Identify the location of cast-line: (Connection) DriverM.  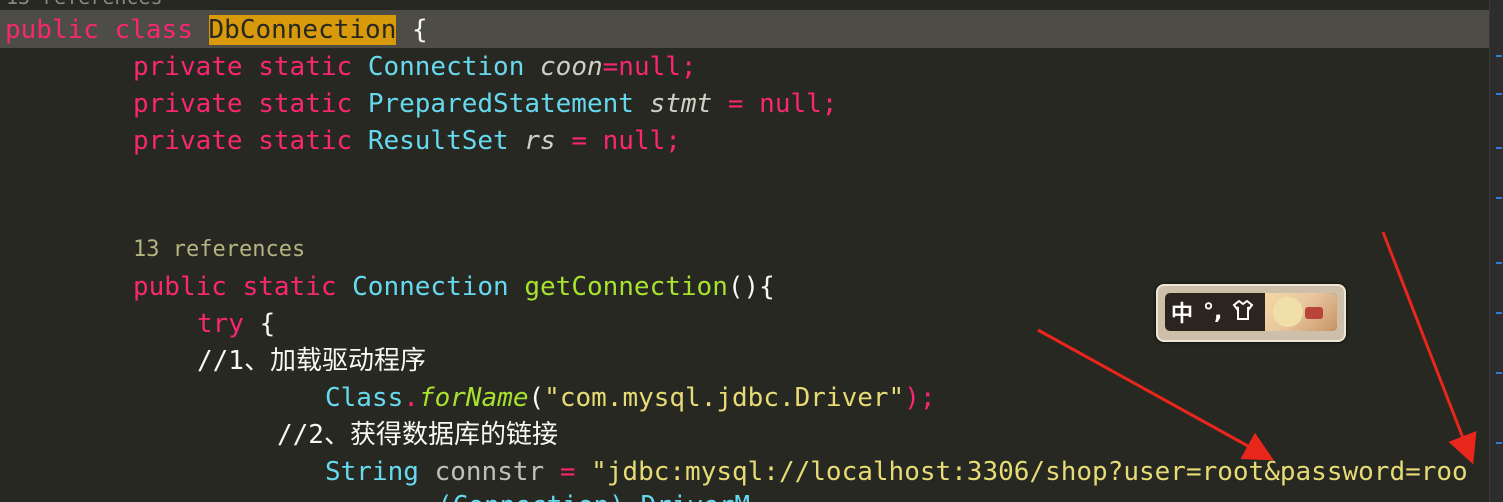
(593, 495).